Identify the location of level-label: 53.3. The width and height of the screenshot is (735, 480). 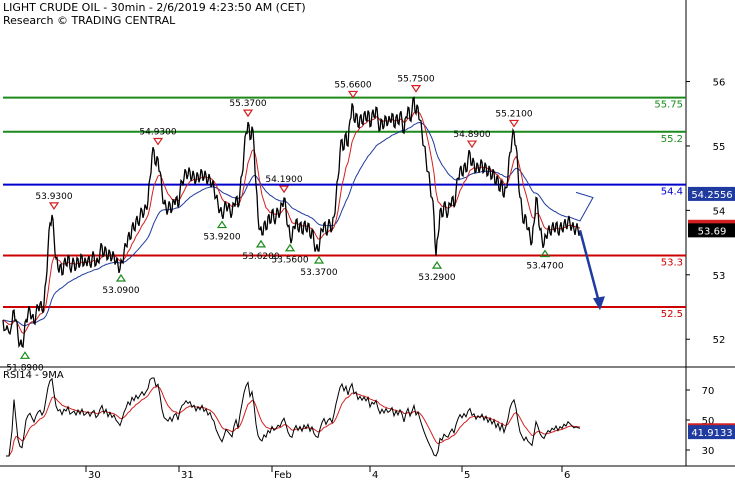
(672, 262).